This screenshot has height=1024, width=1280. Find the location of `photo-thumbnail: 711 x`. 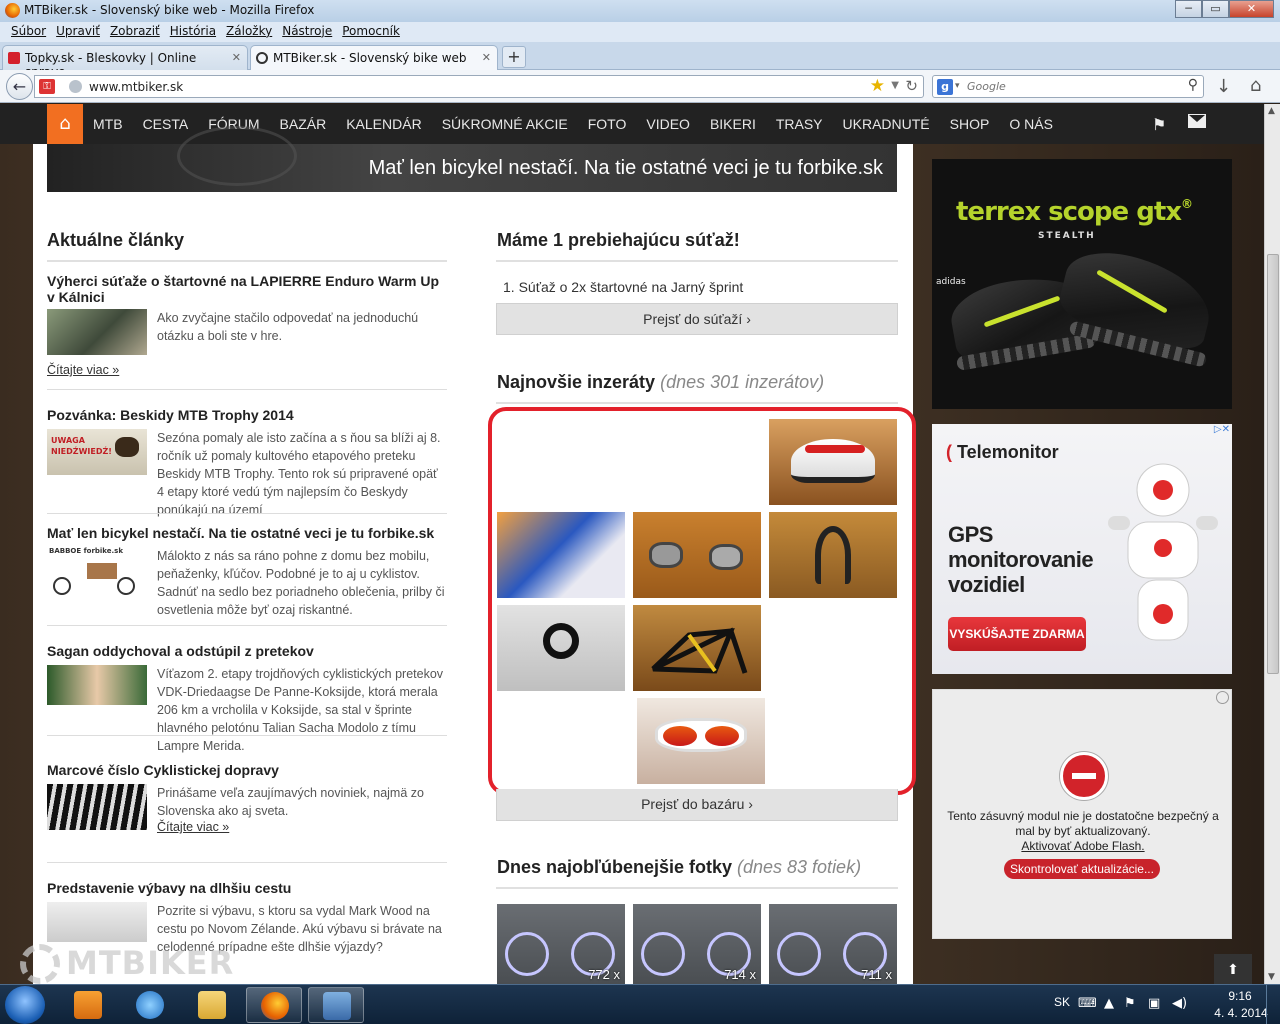

photo-thumbnail: 711 x is located at coordinates (833, 944).